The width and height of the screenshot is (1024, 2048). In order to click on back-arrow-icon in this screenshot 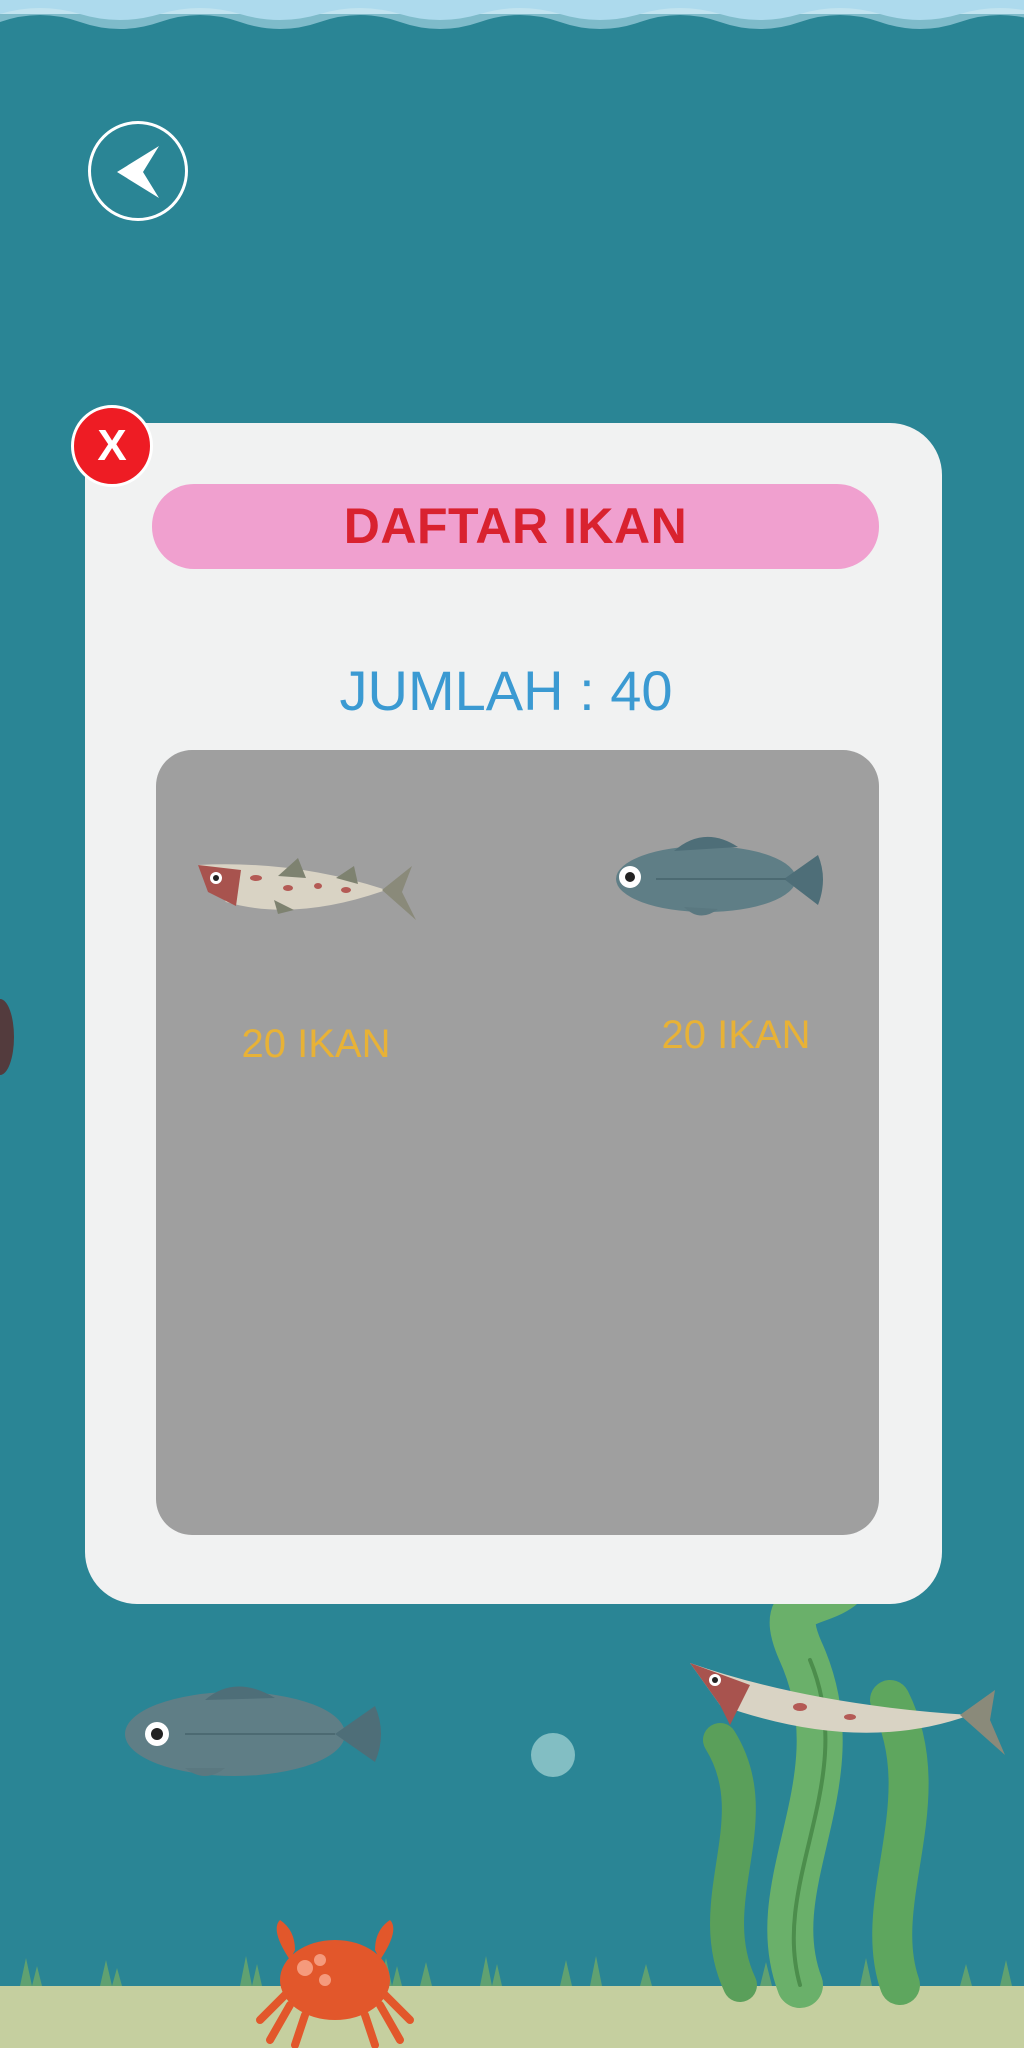, I will do `click(138, 172)`.